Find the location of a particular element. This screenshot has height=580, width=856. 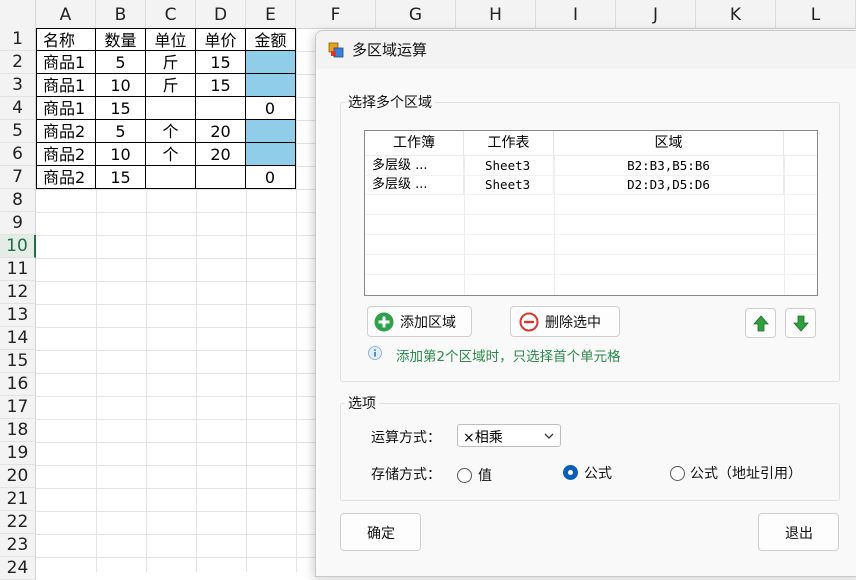

cell-c1: 单位 is located at coordinates (171, 39).